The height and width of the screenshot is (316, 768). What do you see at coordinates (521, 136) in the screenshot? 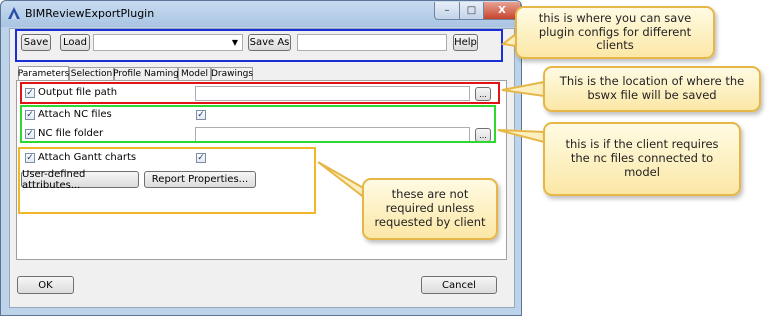
I see `nc-callout-pointer` at bounding box center [521, 136].